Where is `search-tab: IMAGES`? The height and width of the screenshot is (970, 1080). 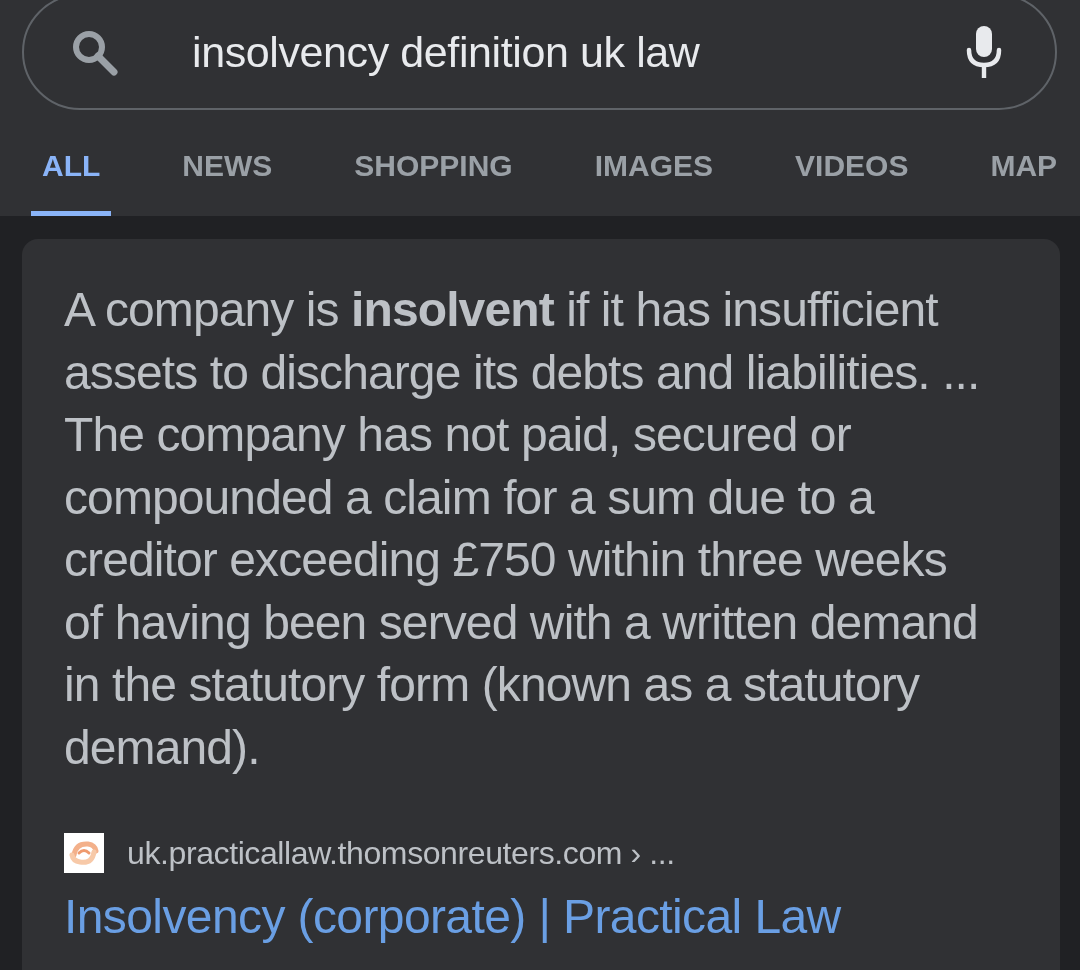 search-tab: IMAGES is located at coordinates (654, 163).